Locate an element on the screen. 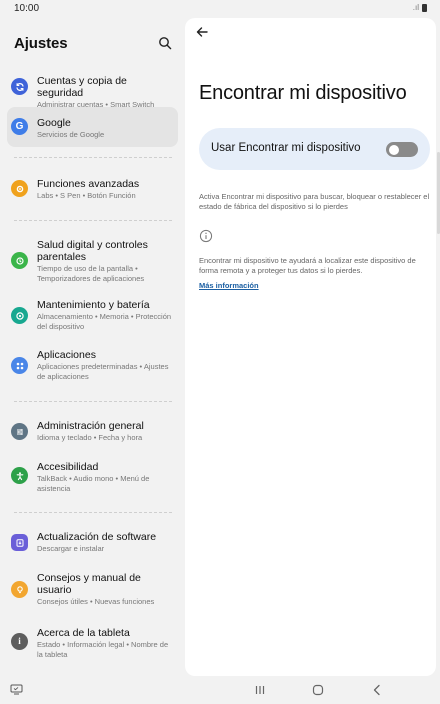 The width and height of the screenshot is (440, 704). status-icons: .ıl is located at coordinates (420, 7).